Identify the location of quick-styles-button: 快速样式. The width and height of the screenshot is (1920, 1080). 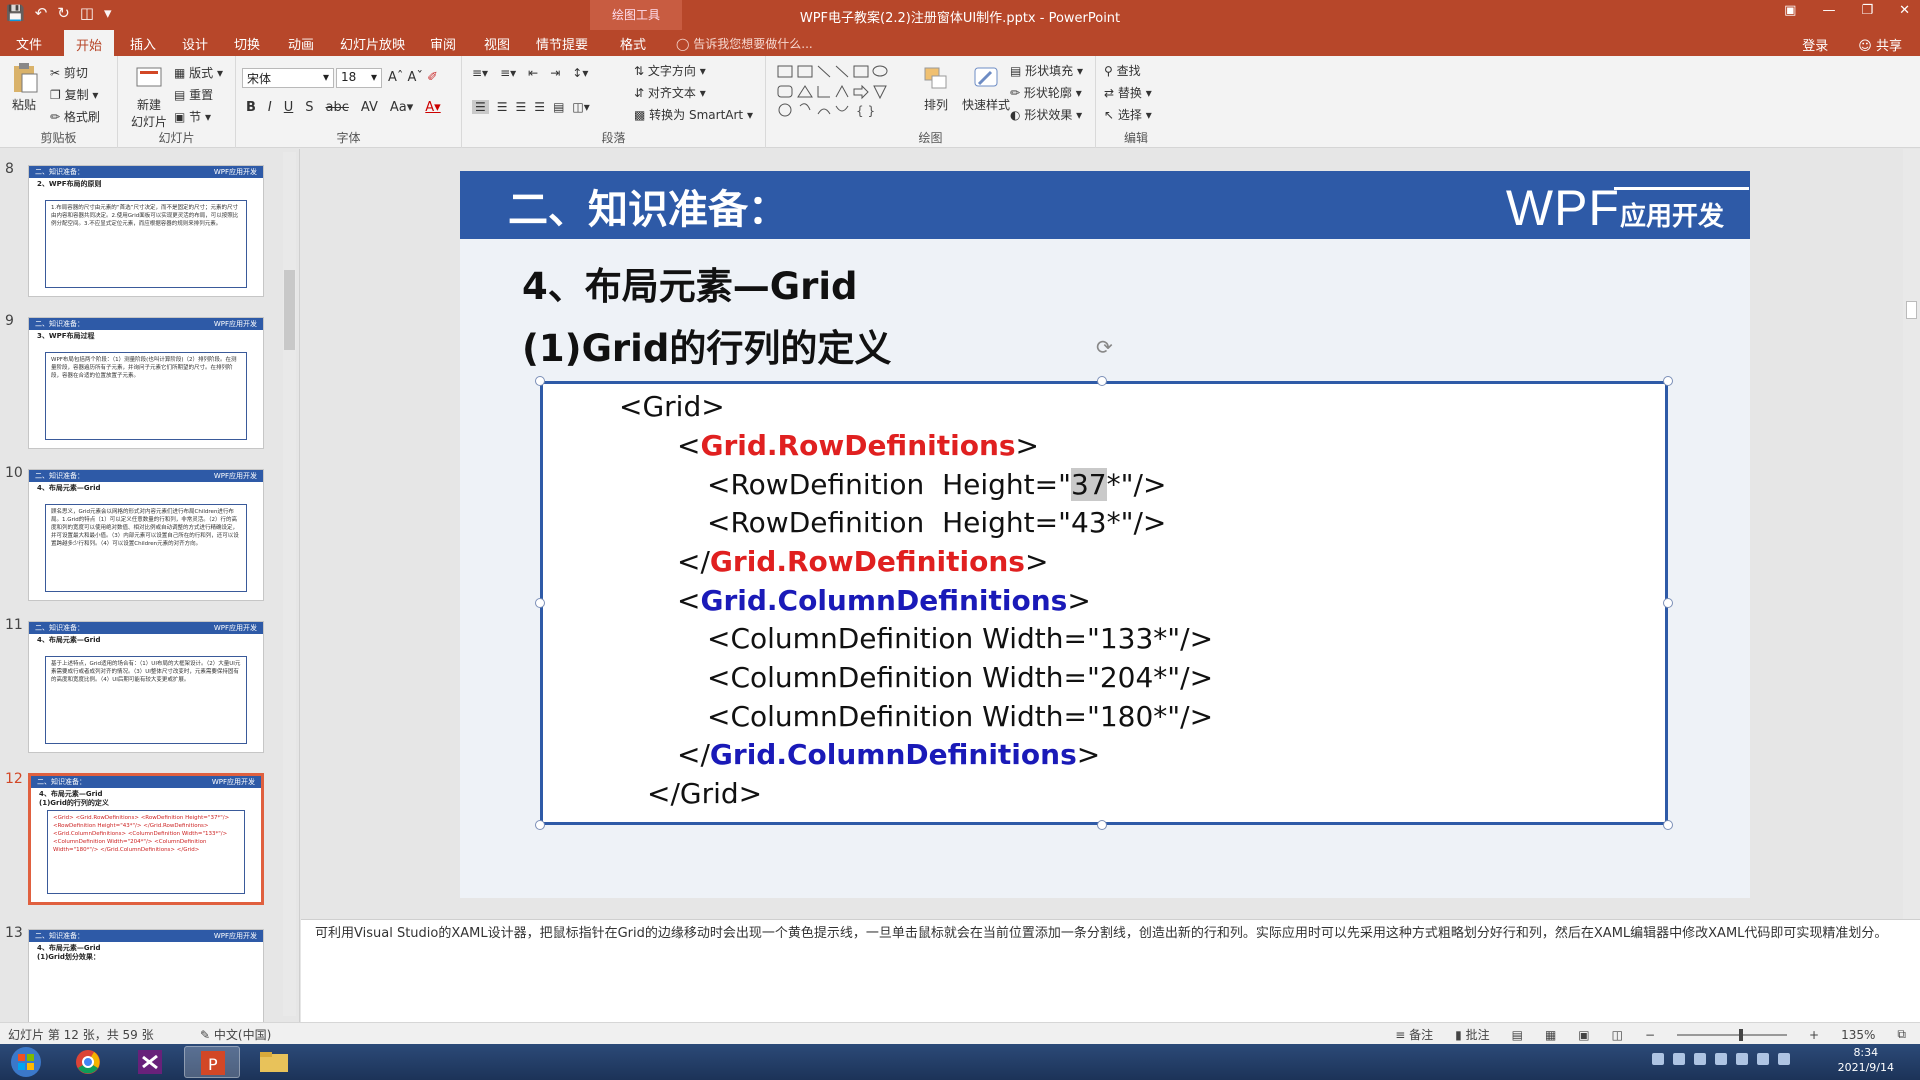
(986, 87).